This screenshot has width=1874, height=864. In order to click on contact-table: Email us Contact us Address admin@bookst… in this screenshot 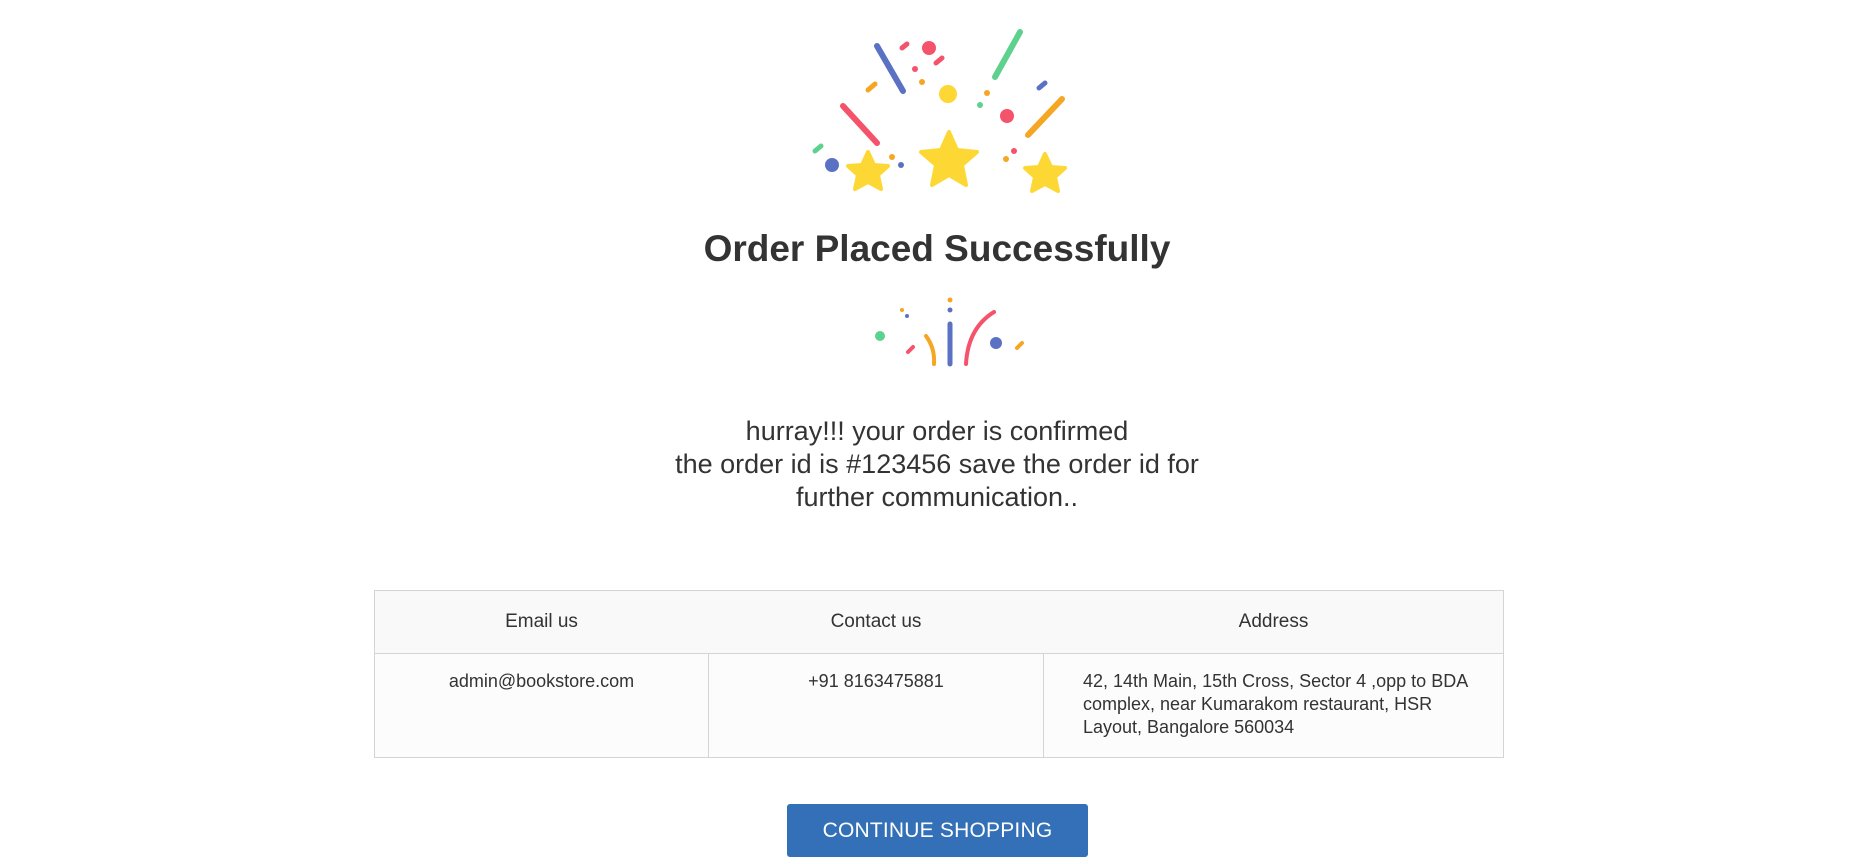, I will do `click(939, 674)`.